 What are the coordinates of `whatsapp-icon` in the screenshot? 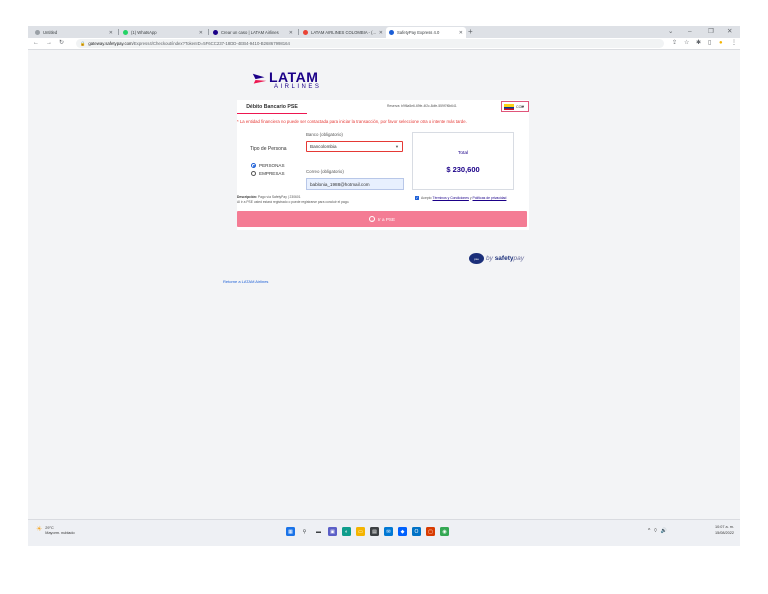 It's located at (125, 32).